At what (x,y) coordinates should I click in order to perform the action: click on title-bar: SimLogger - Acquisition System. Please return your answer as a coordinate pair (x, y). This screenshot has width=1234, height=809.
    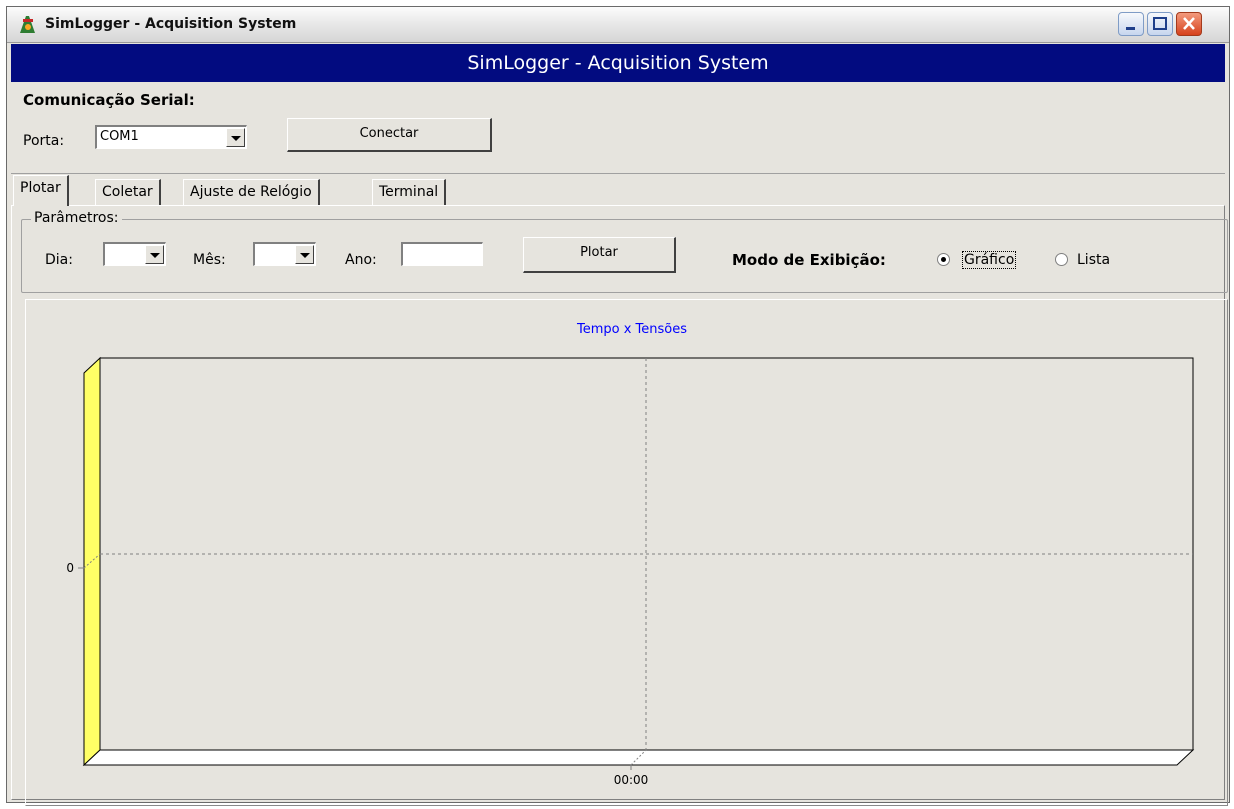
    Looking at the image, I should click on (618, 25).